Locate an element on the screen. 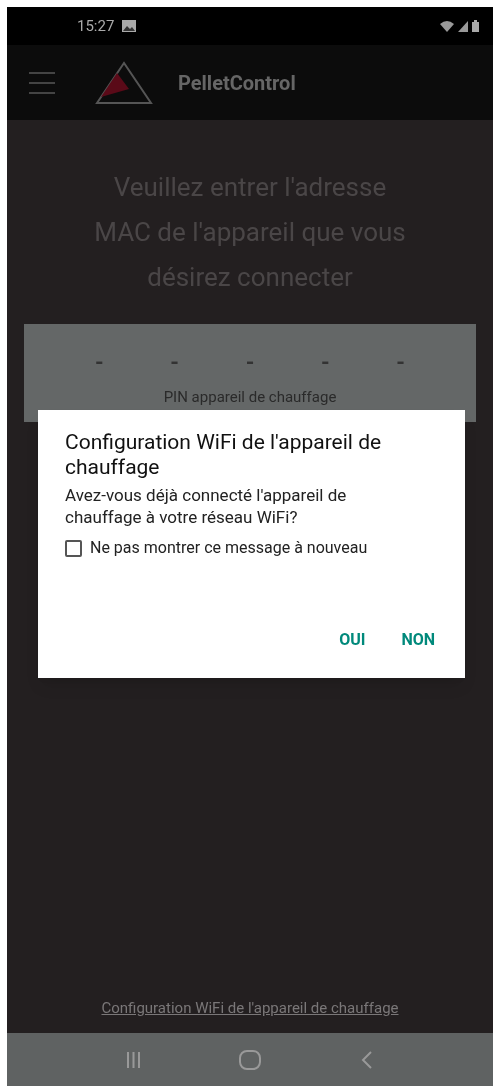 This screenshot has width=493, height=1086. back-icon is located at coordinates (367, 1059).